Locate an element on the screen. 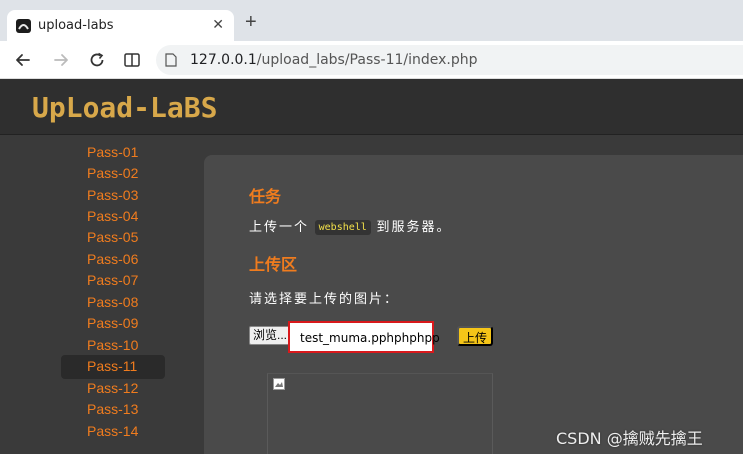 The height and width of the screenshot is (454, 743). broken-image-icon is located at coordinates (279, 384).